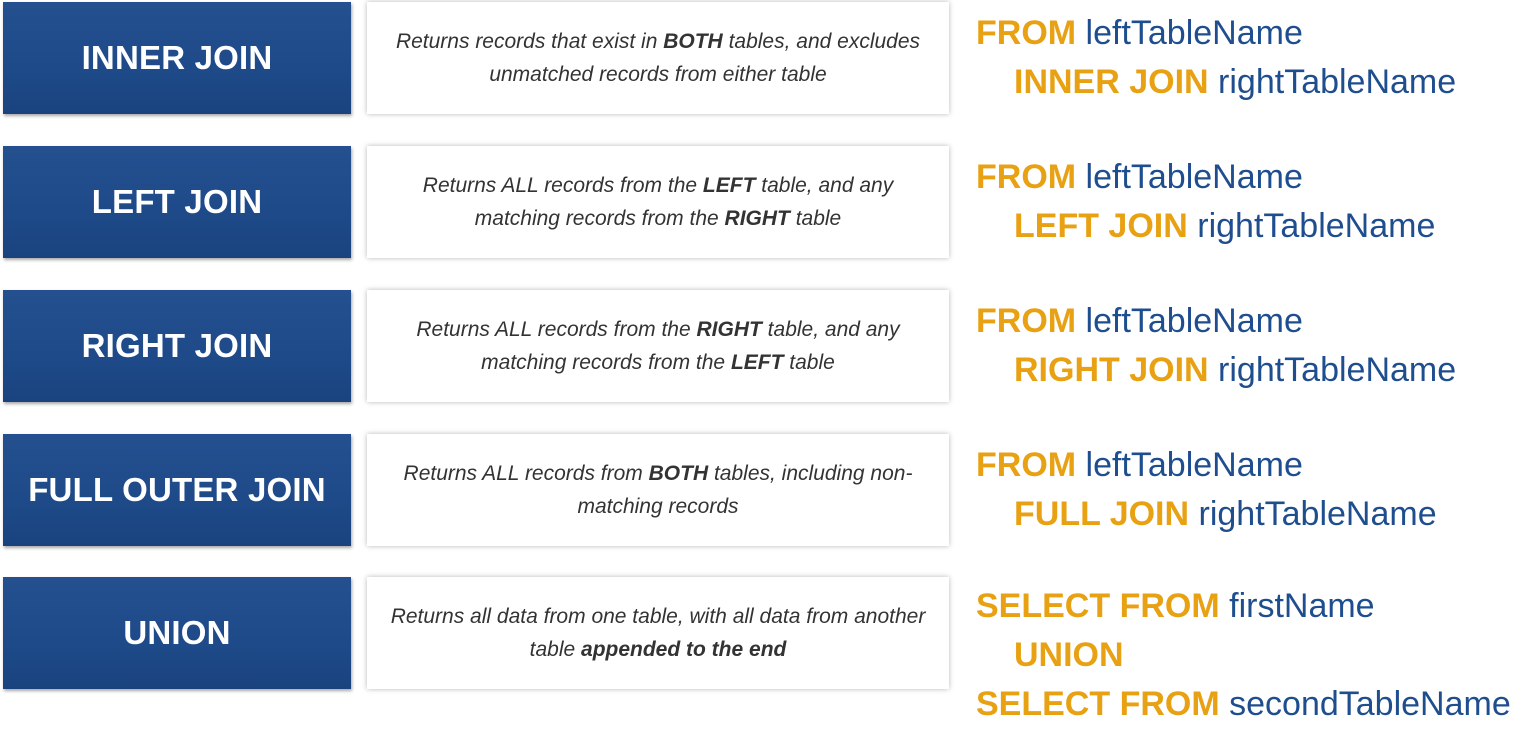 The image size is (1527, 729). I want to click on join-type-label-box: LEFT JOIN, so click(177, 202).